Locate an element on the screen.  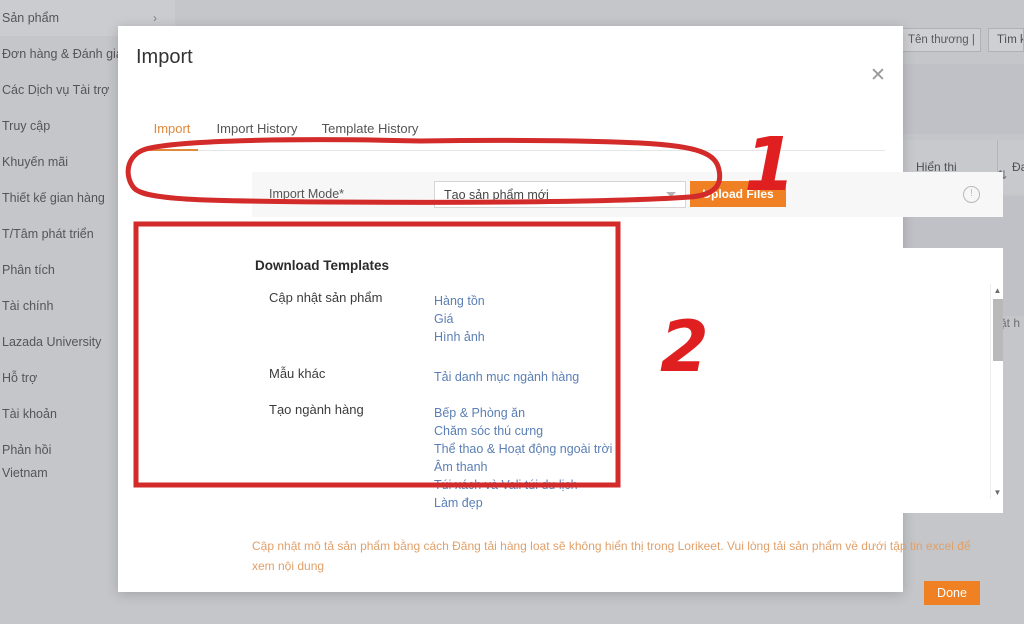
template-group-label: Mẫu khác is located at coordinates (297, 373).